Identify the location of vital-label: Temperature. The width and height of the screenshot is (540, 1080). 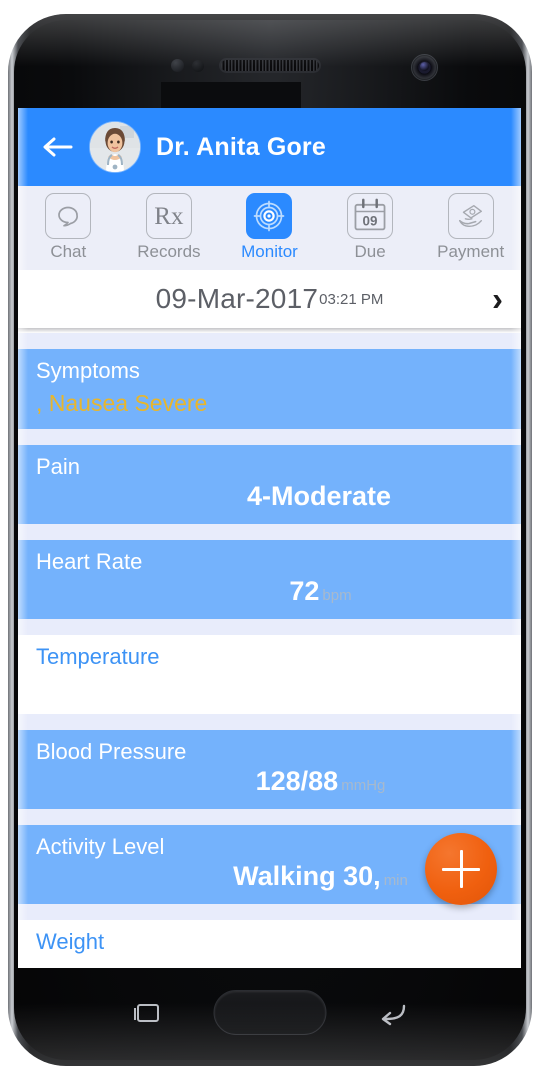
(98, 656).